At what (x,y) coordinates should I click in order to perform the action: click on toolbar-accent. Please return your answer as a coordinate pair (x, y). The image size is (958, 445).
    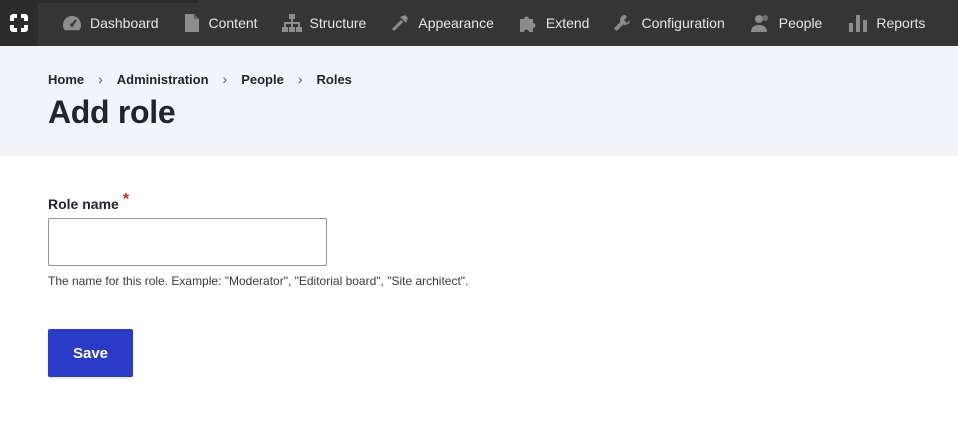
    Looking at the image, I should click on (99, 1).